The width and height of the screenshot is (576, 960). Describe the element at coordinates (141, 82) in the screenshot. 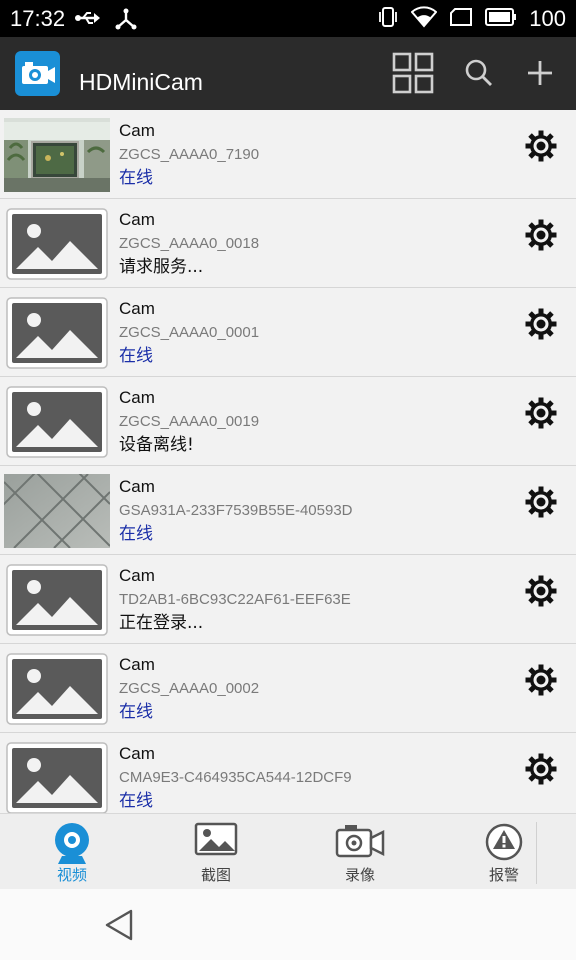

I see `app-title: HDMiniCam` at that location.